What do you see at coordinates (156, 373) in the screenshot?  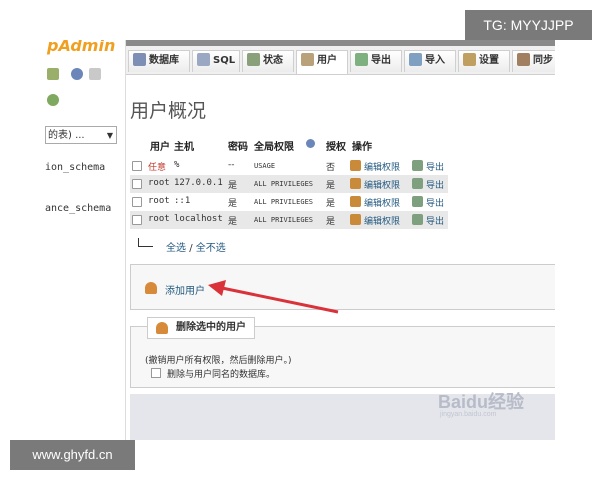 I see `drop-databases-checkbox` at bounding box center [156, 373].